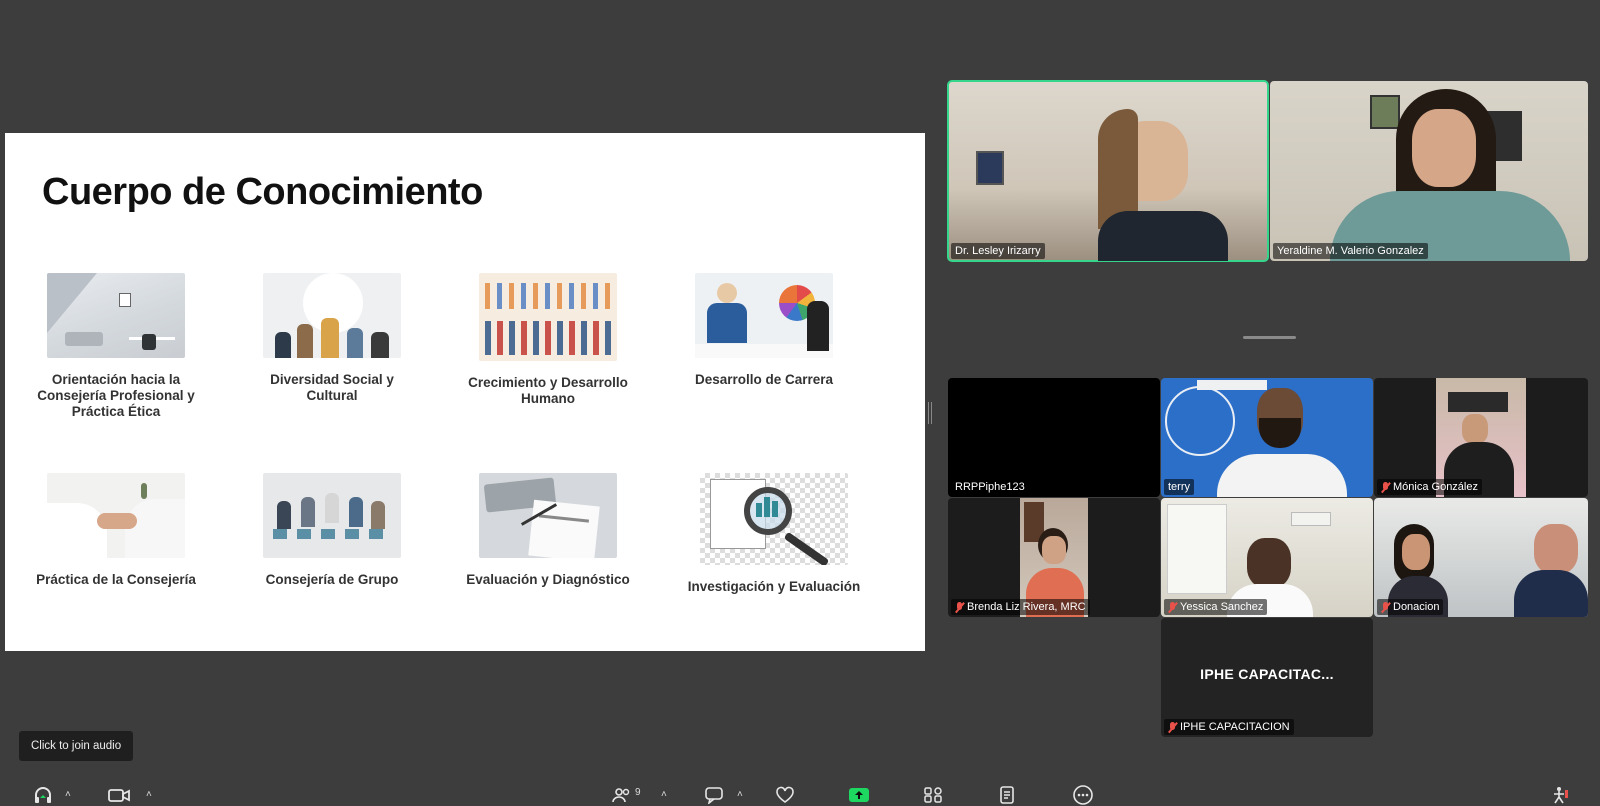 The image size is (1600, 806). I want to click on topic-caption: Crecimiento y Desarrollo Humano, so click(548, 390).